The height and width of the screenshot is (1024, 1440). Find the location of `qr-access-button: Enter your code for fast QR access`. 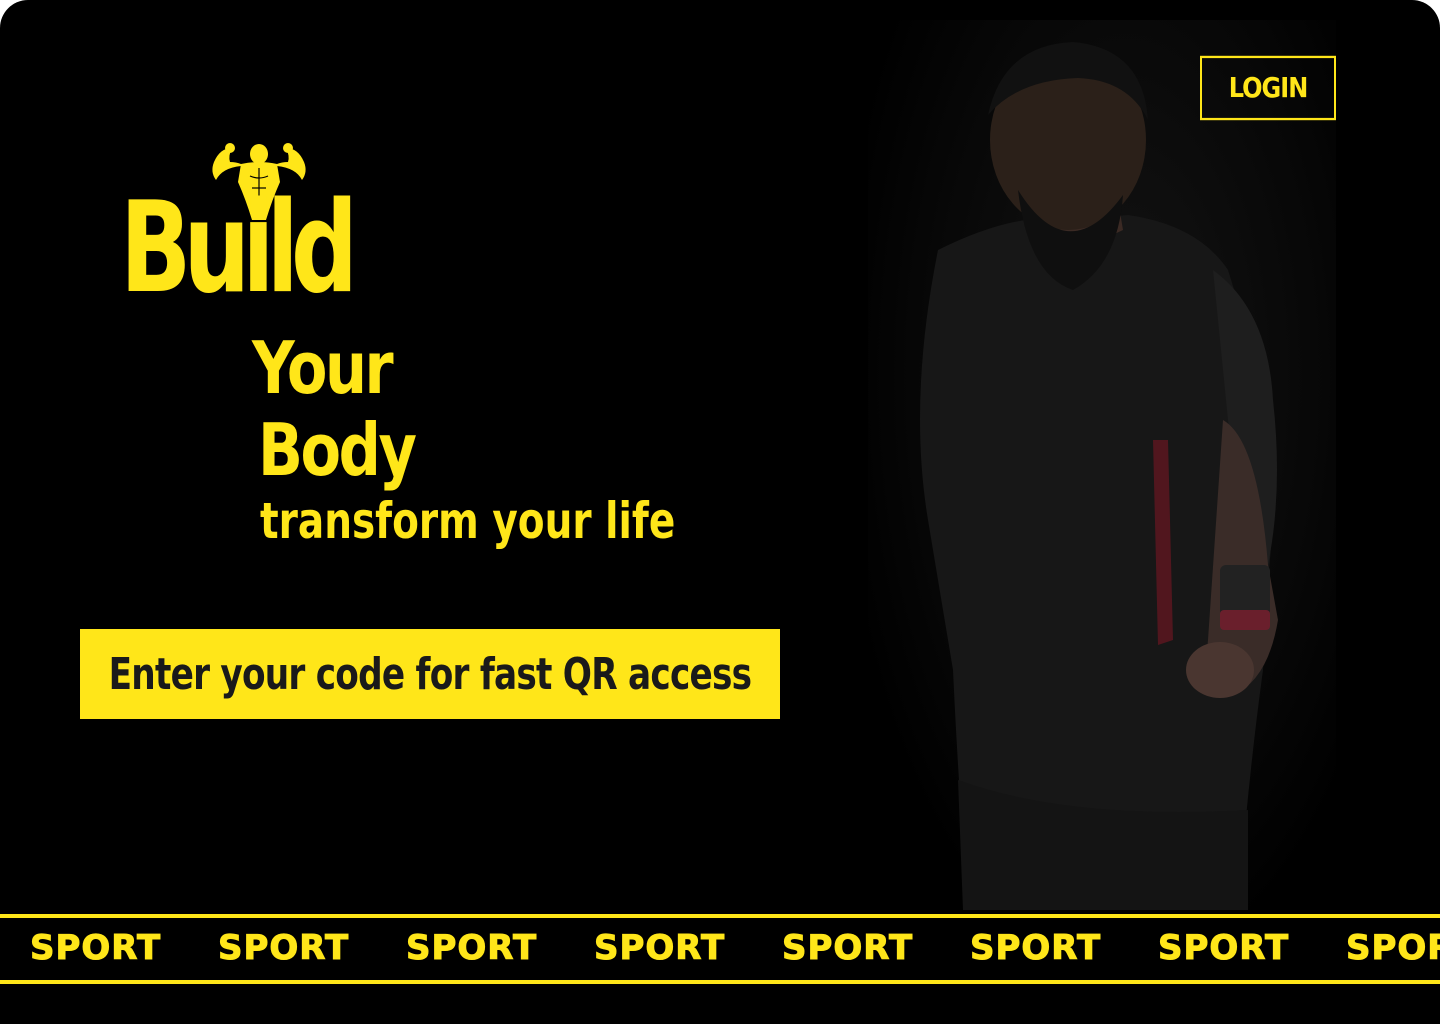

qr-access-button: Enter your code for fast QR access is located at coordinates (430, 674).